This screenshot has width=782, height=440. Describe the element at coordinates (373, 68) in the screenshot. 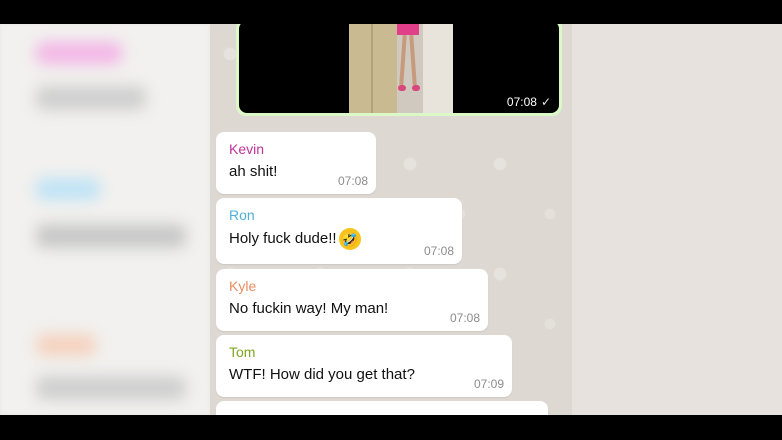

I see `room-divider` at that location.